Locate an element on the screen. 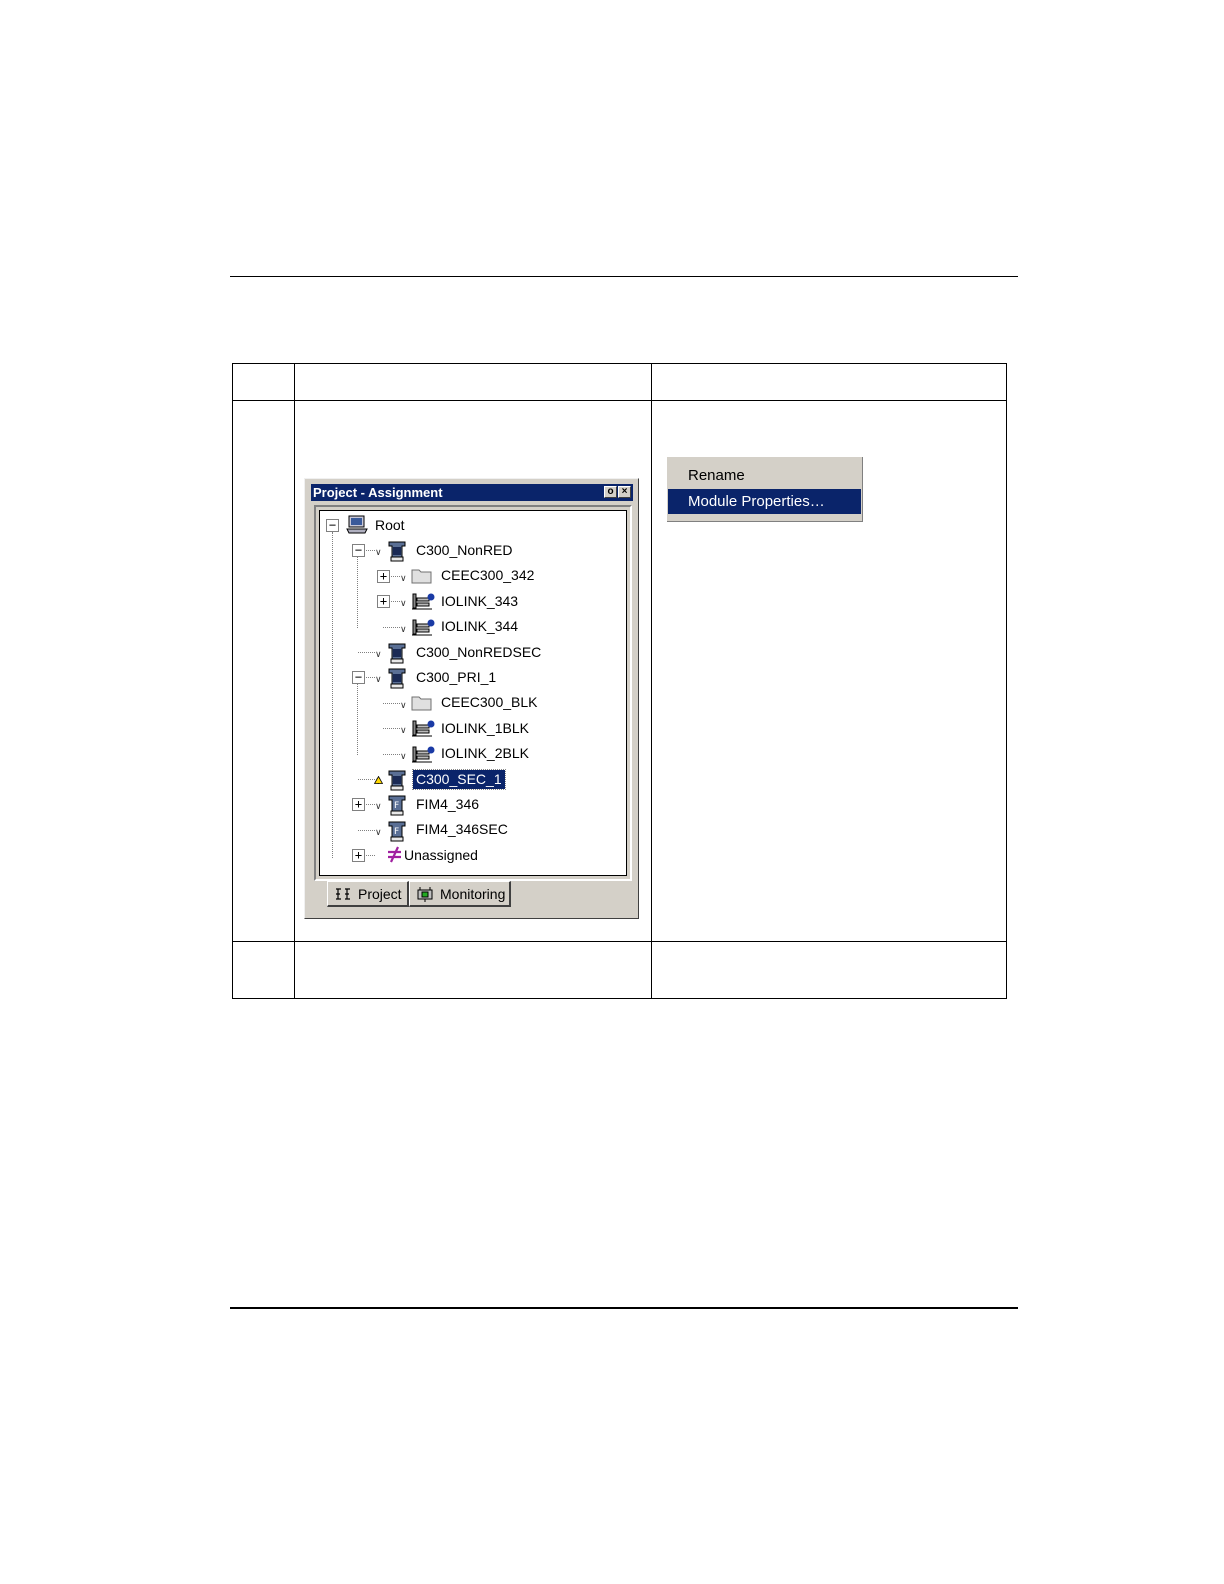 This screenshot has height=1584, width=1224. window-title: Project - Assignment is located at coordinates (378, 492).